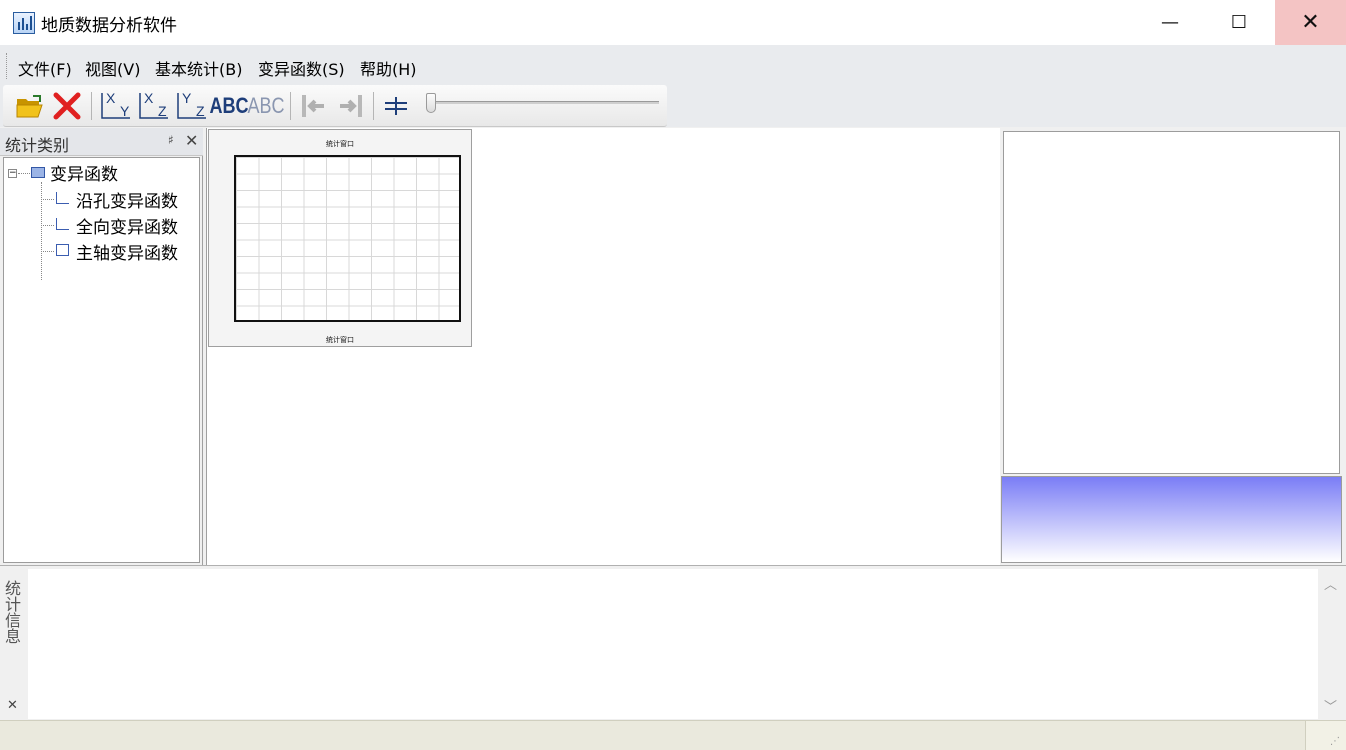 The width and height of the screenshot is (1346, 750). I want to click on arrow-right-bar-icon, so click(351, 106).